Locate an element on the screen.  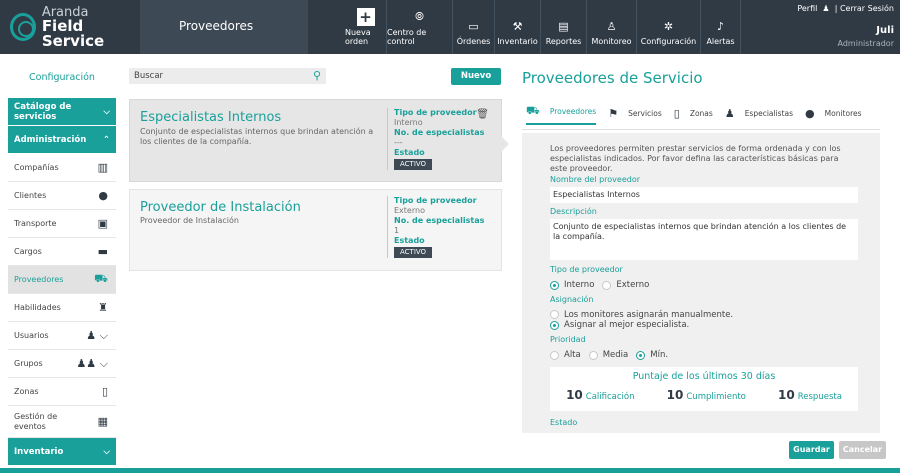
search-input: Buscar ⚲ is located at coordinates (227, 76).